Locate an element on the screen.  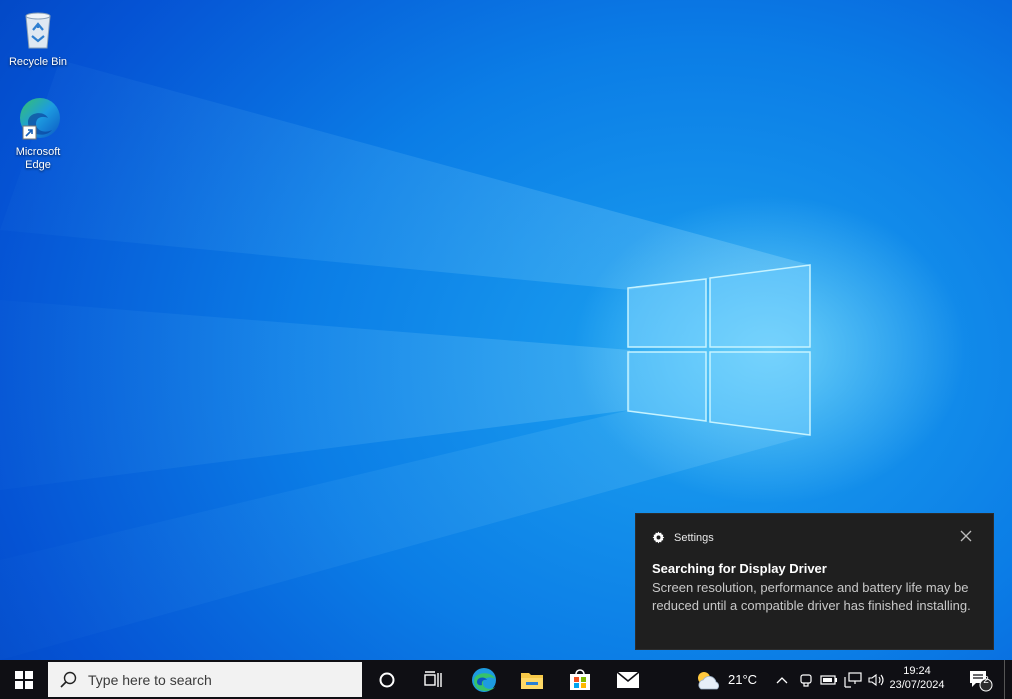
desktop-icon-label: Recycle Bin is located at coordinates (38, 62).